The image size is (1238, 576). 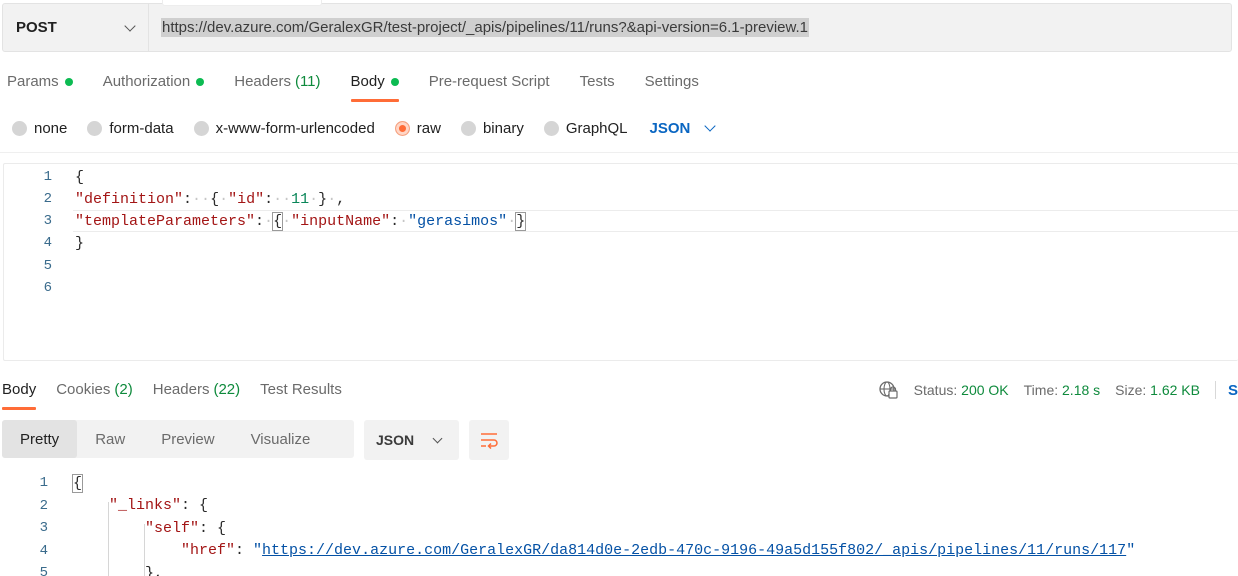 What do you see at coordinates (374, 82) in the screenshot?
I see `tab-body: Body` at bounding box center [374, 82].